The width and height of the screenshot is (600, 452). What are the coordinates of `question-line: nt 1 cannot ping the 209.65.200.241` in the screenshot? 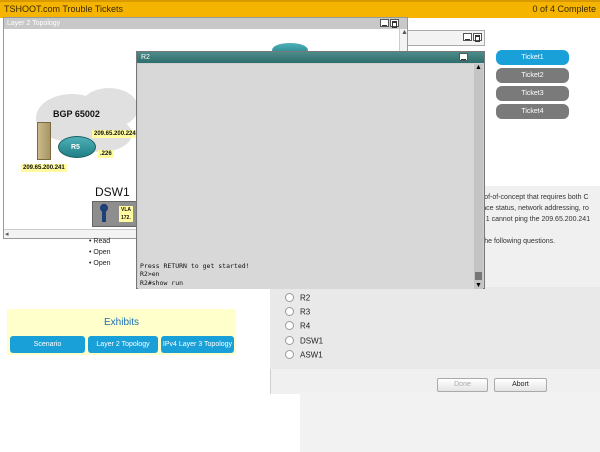 It's located at (534, 219).